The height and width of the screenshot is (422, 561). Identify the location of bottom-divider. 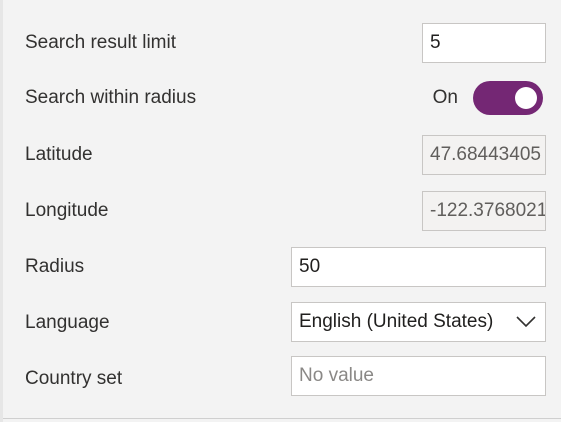
(282, 418).